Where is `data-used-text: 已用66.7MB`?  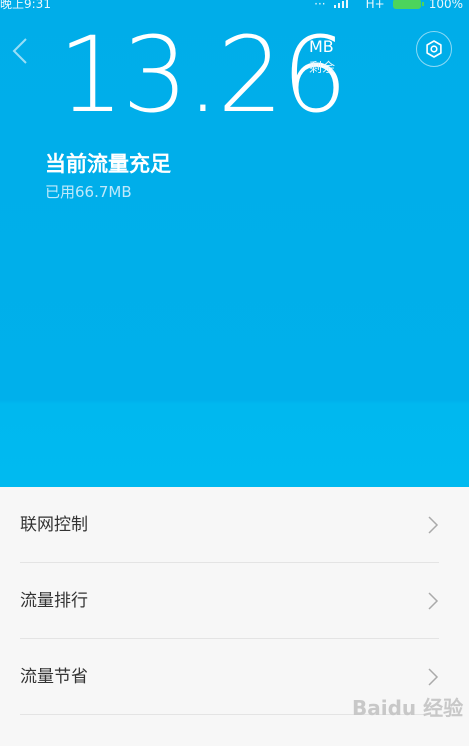 data-used-text: 已用66.7MB is located at coordinates (88, 192).